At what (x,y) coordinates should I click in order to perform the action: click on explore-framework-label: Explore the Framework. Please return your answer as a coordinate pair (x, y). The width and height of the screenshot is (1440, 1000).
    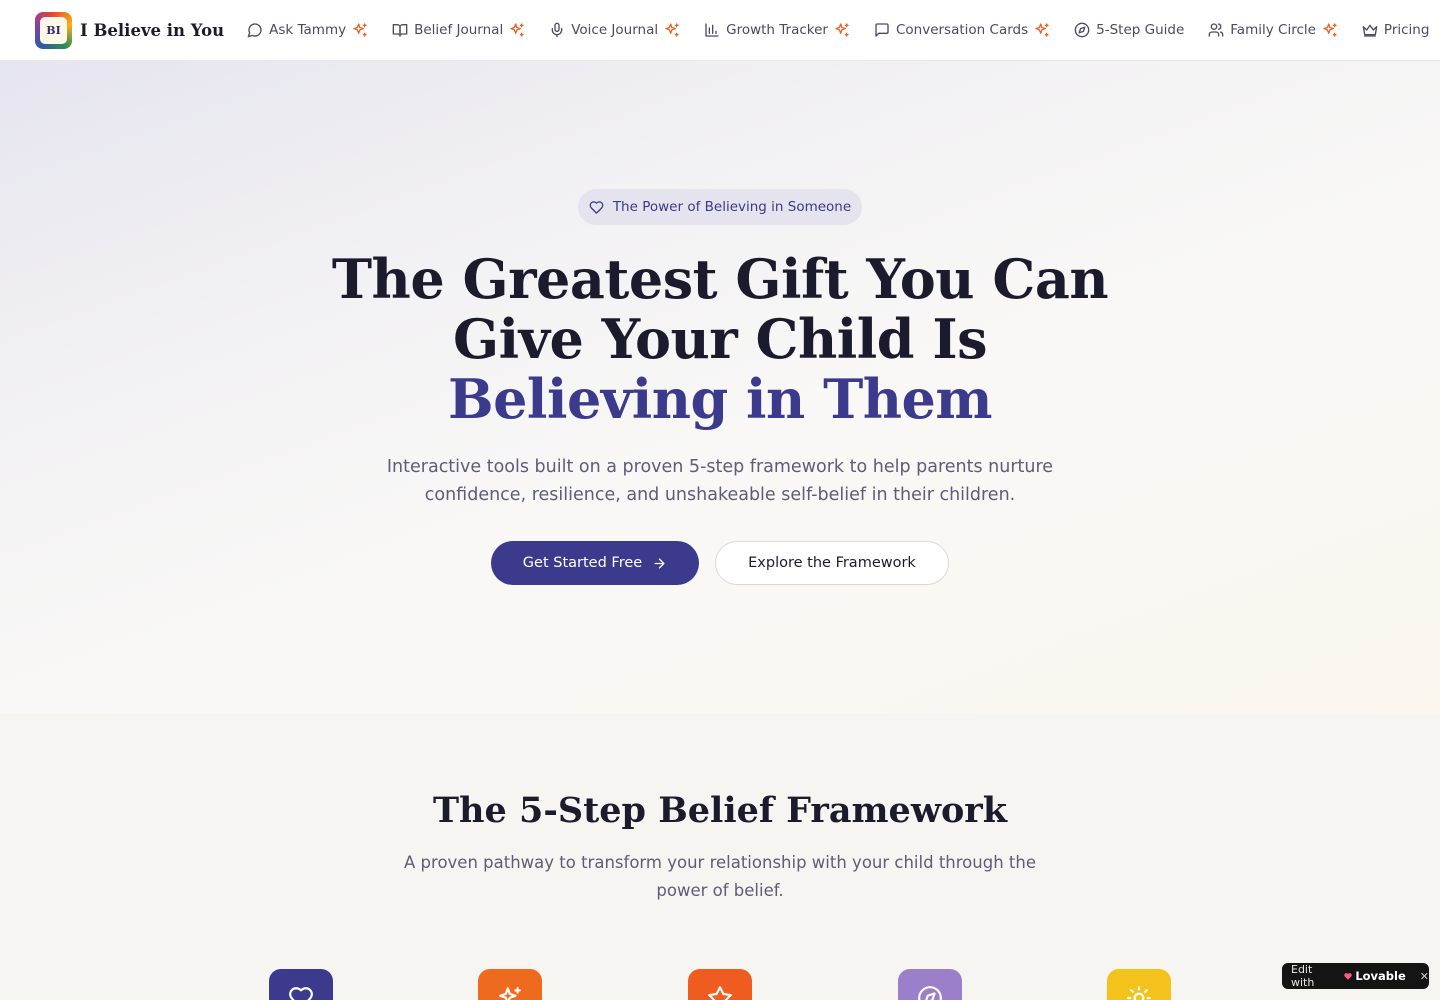
    Looking at the image, I should click on (832, 563).